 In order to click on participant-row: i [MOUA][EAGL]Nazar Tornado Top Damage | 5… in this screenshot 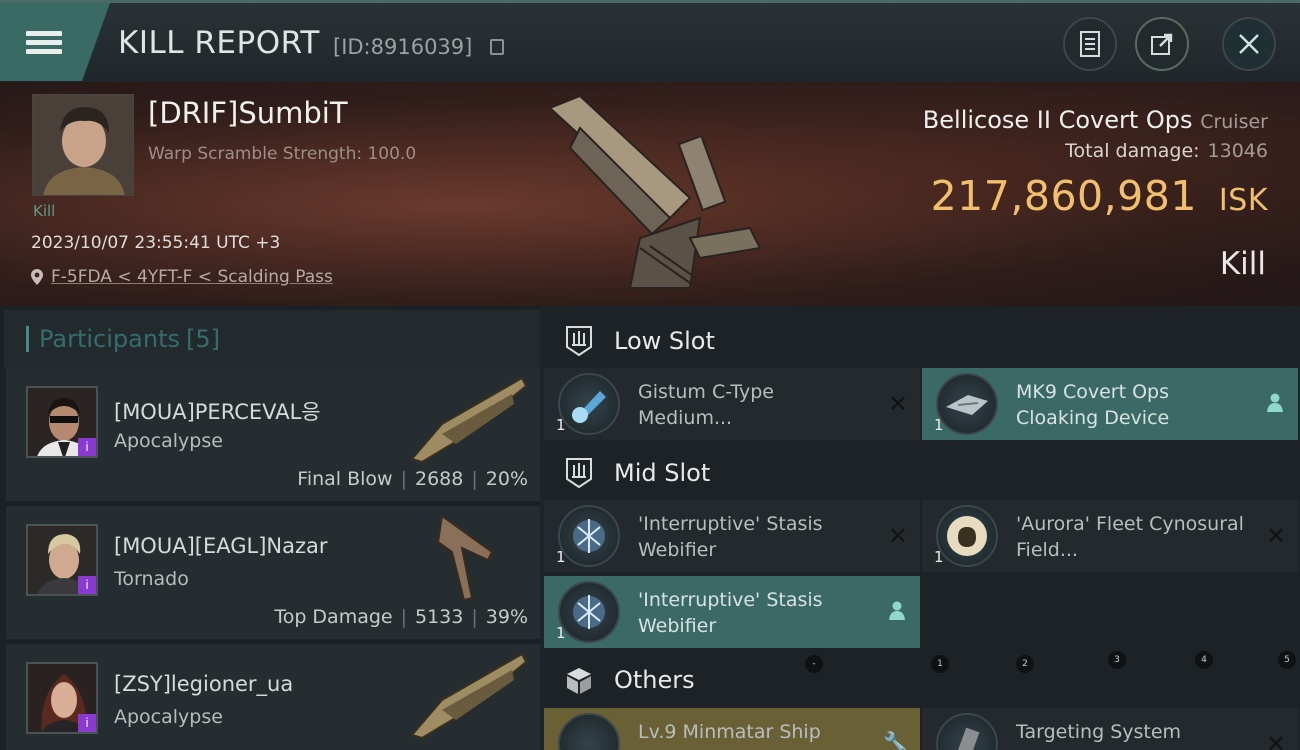, I will do `click(273, 573)`.